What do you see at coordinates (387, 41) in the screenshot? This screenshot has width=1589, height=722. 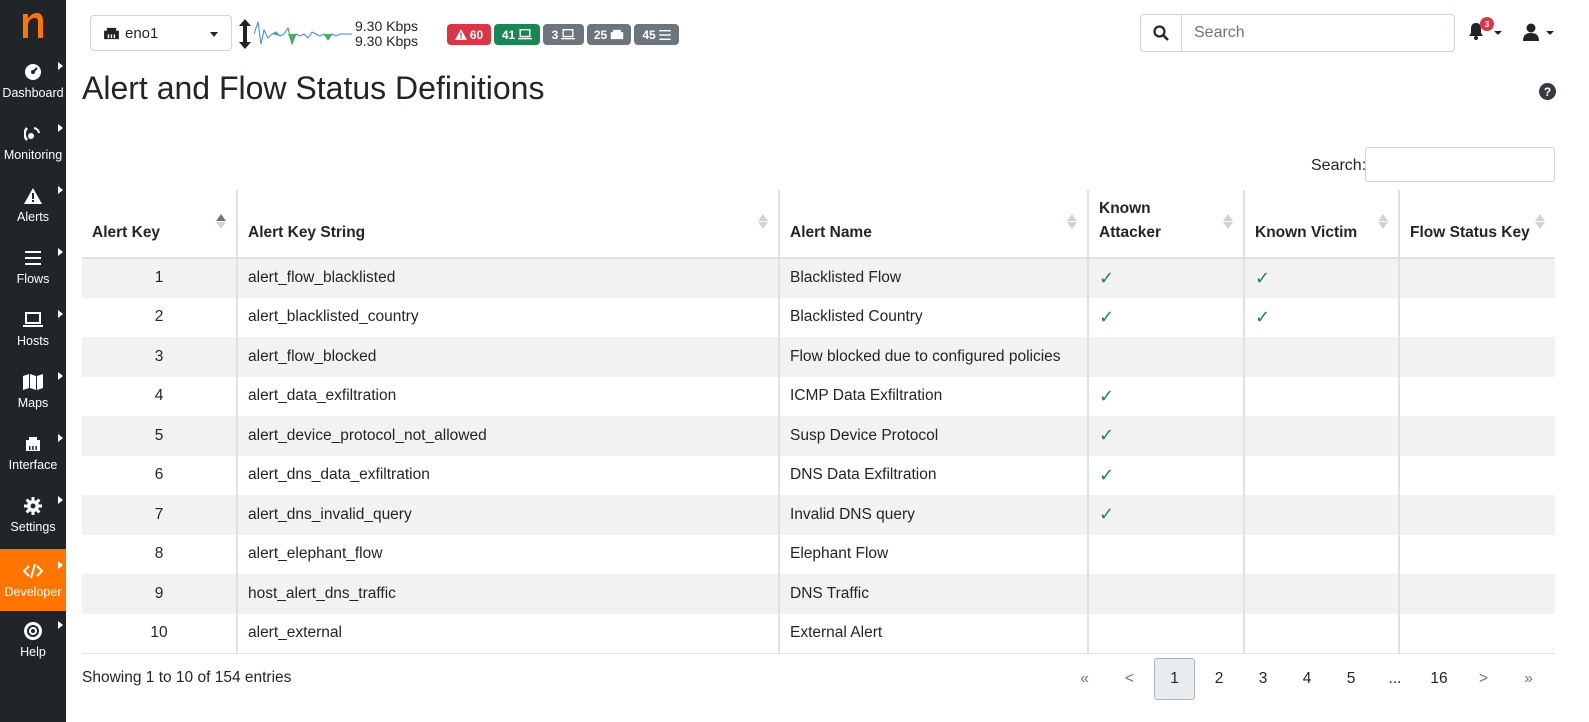 I see `download-speed: 9.30 Kbps` at bounding box center [387, 41].